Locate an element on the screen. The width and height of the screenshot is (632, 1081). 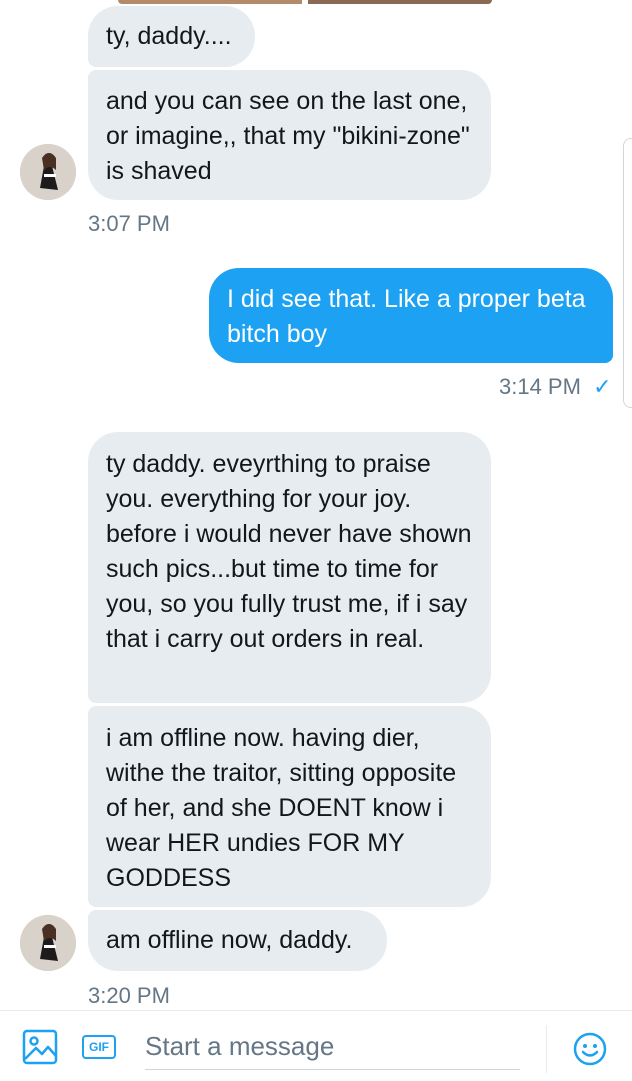
timestamp: 3:14 PM ✓ is located at coordinates (555, 387).